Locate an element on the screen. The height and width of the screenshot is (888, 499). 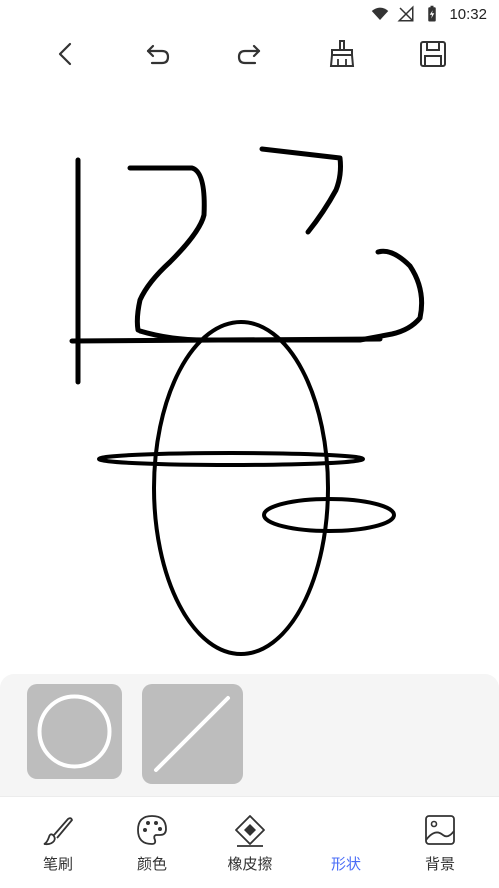
back-arrow-icon is located at coordinates (65, 54).